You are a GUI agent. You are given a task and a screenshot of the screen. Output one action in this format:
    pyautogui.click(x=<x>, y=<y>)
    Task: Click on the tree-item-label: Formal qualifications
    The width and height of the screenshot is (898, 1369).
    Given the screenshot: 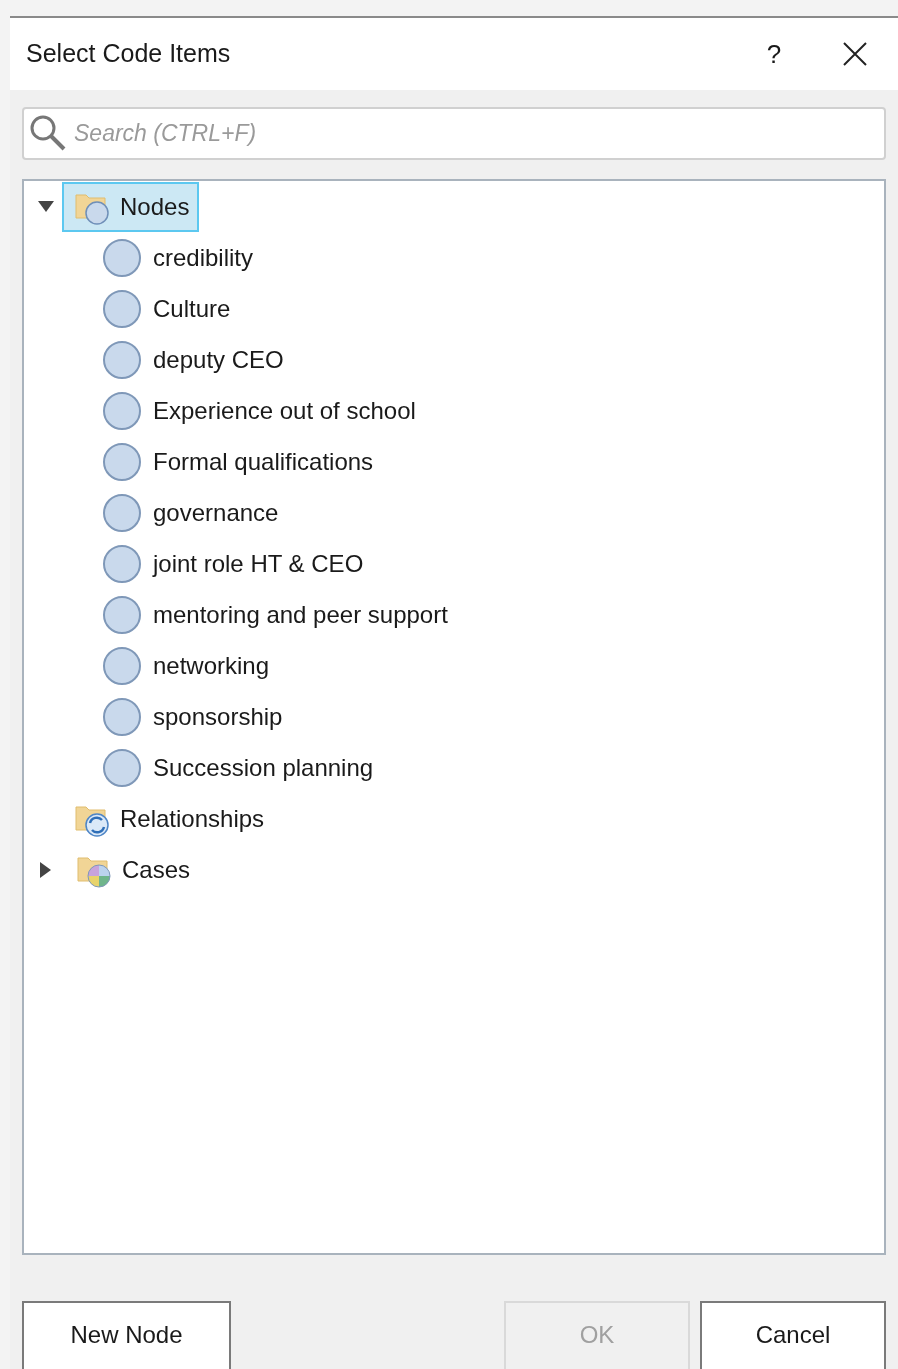 What is the action you would take?
    pyautogui.click(x=263, y=461)
    